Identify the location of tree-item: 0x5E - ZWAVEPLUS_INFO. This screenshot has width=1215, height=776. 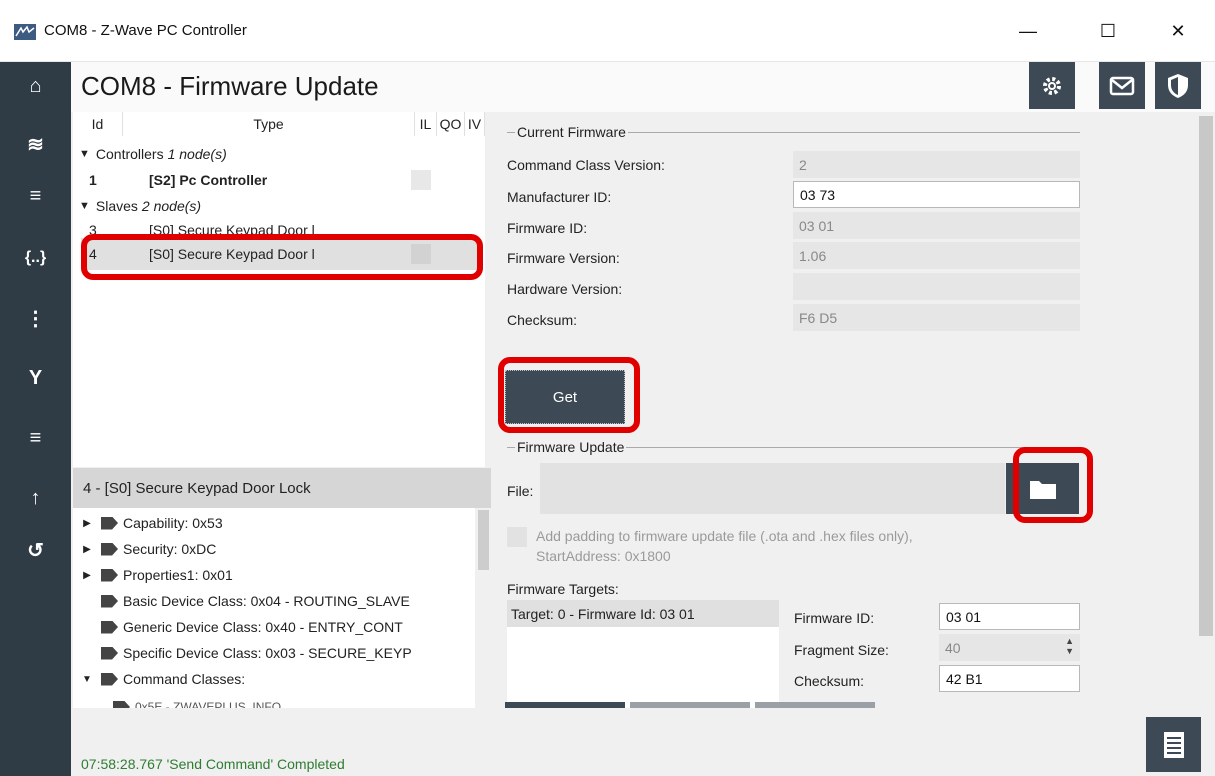
(197, 701).